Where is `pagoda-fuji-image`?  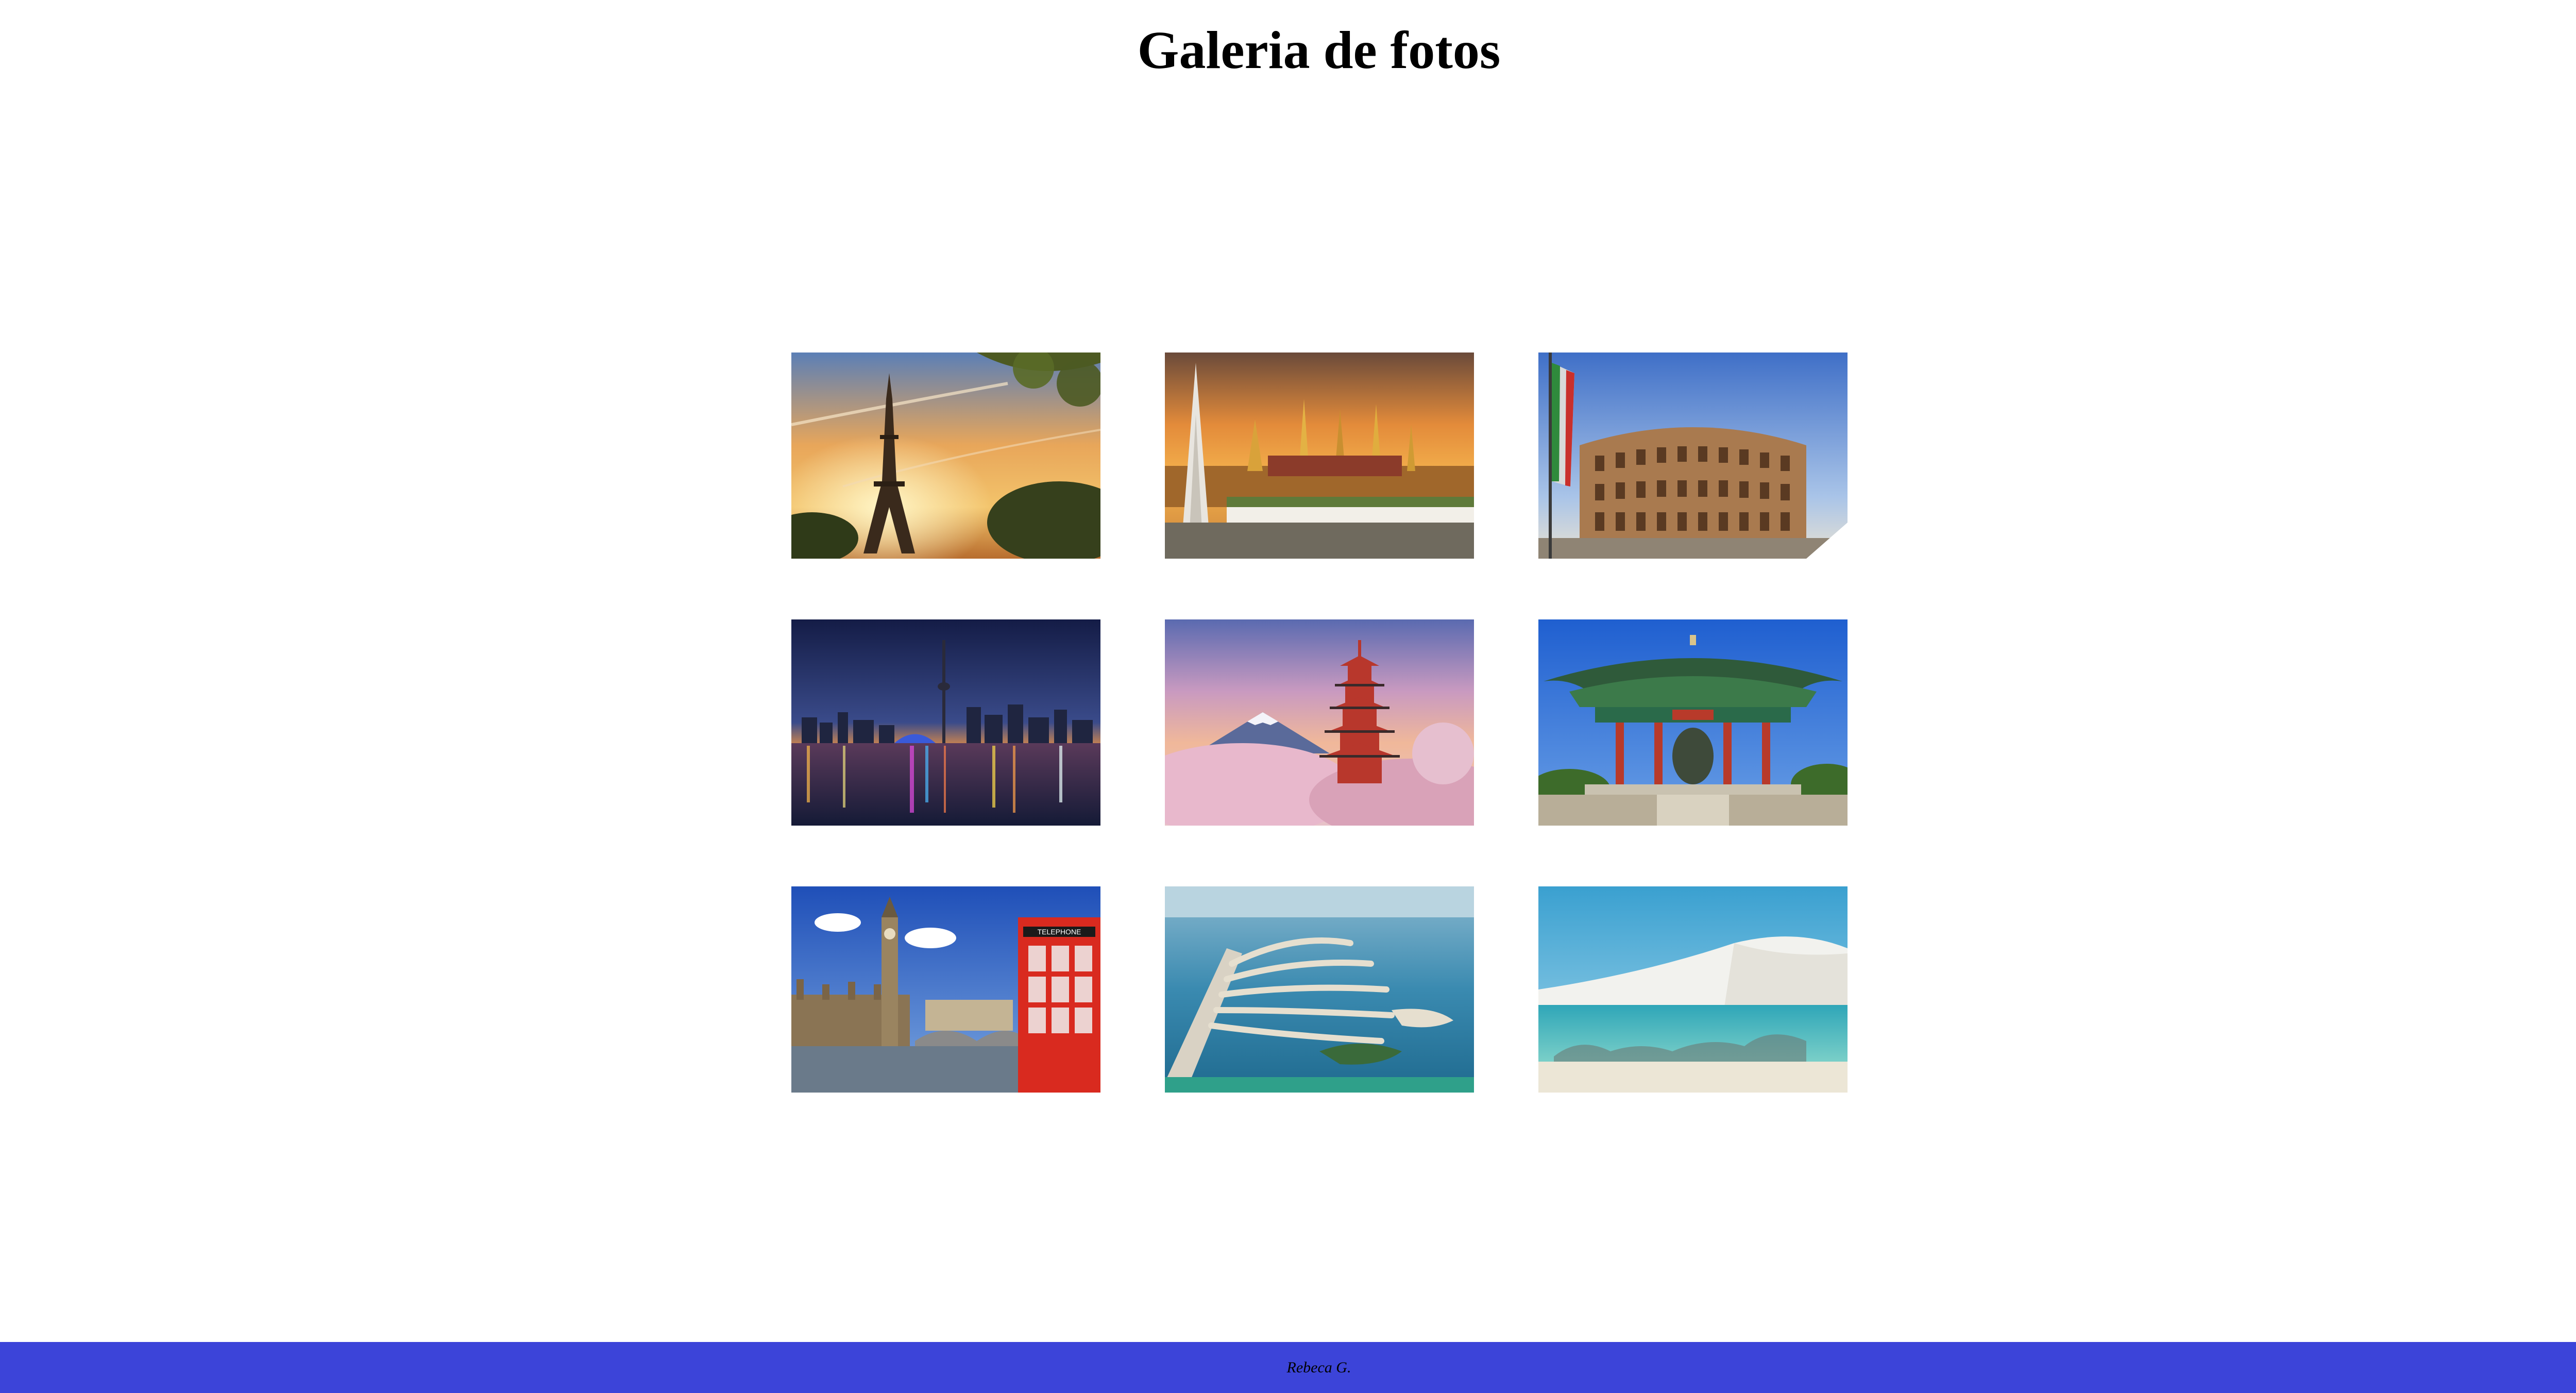
pagoda-fuji-image is located at coordinates (1319, 723).